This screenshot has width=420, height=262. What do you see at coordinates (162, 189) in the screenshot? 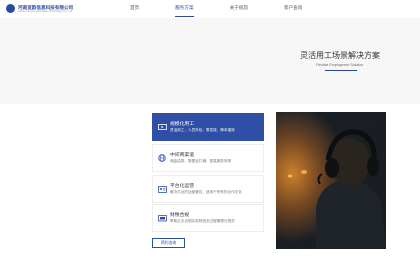
I see `id-card-icon` at bounding box center [162, 189].